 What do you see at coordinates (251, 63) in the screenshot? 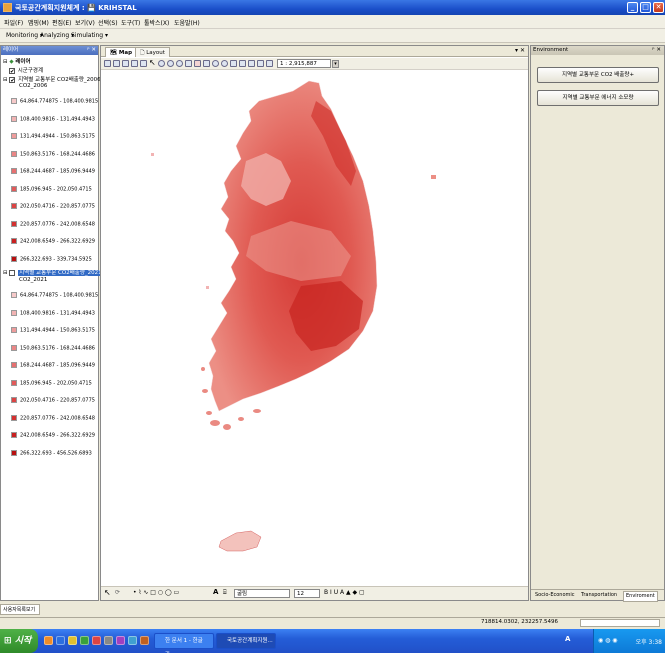
I see `back-extent-icon` at bounding box center [251, 63].